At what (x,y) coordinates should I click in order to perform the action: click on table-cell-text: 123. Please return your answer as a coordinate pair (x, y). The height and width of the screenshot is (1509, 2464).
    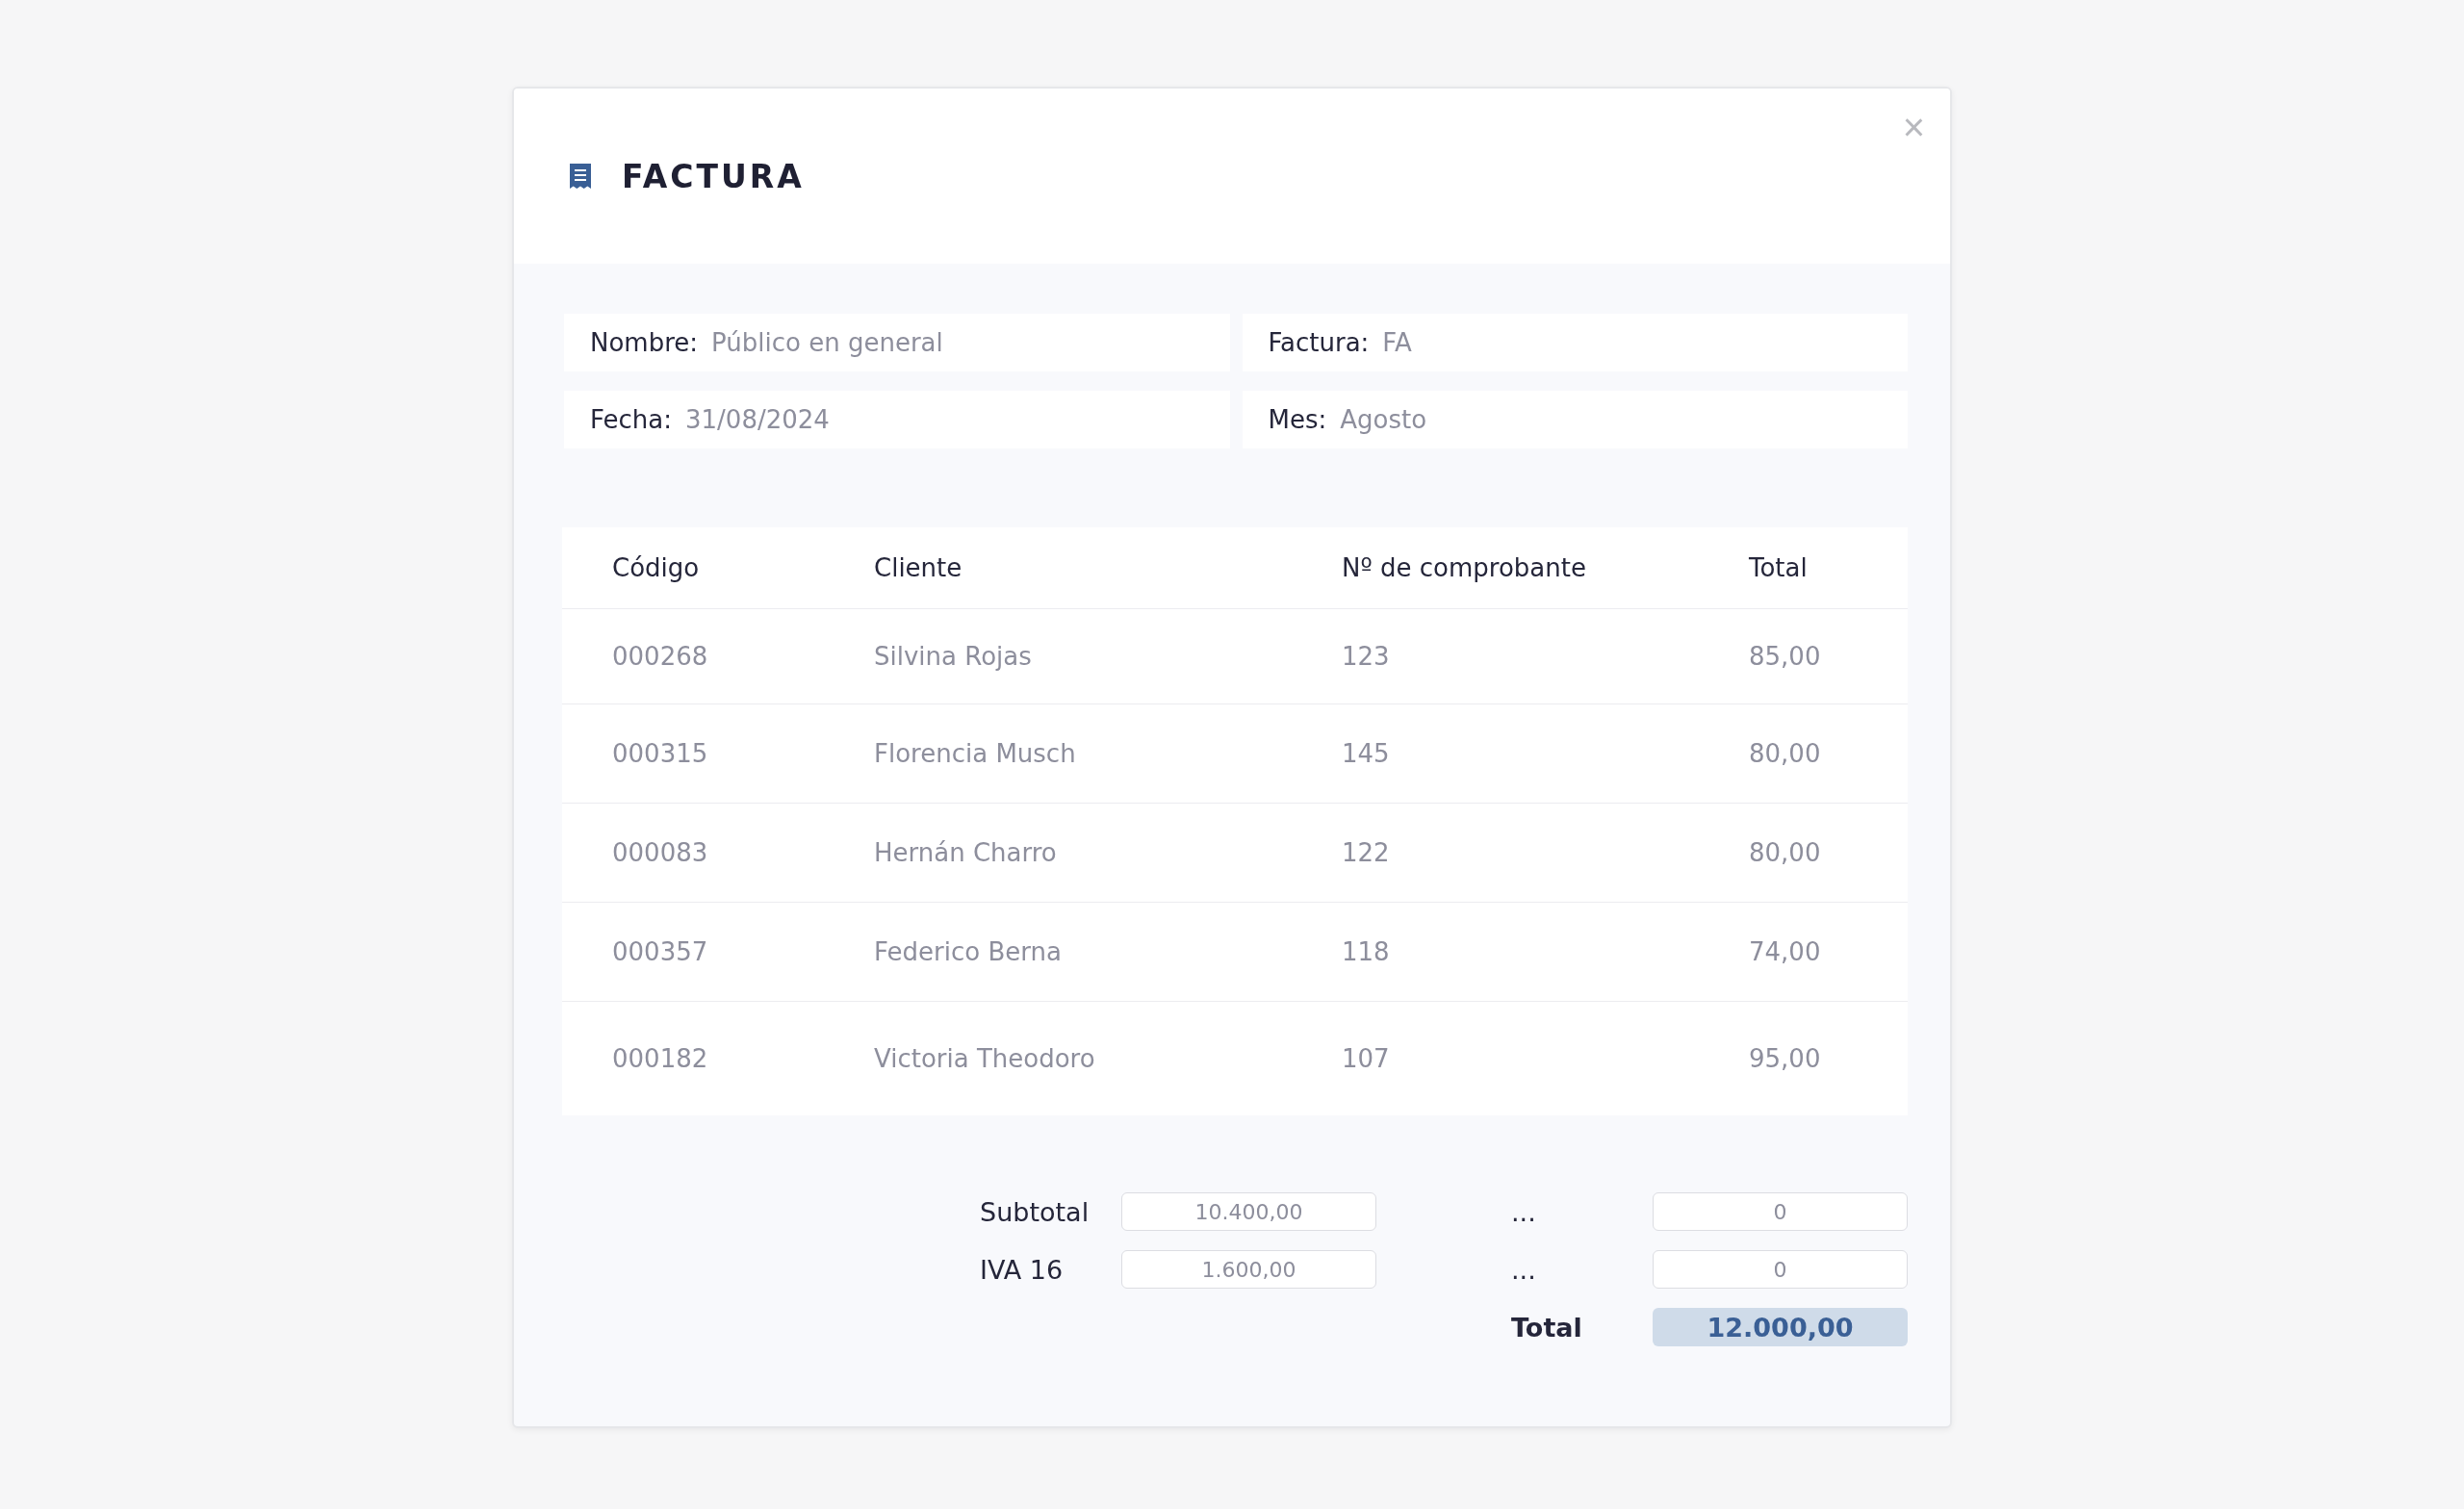
    Looking at the image, I should click on (1366, 656).